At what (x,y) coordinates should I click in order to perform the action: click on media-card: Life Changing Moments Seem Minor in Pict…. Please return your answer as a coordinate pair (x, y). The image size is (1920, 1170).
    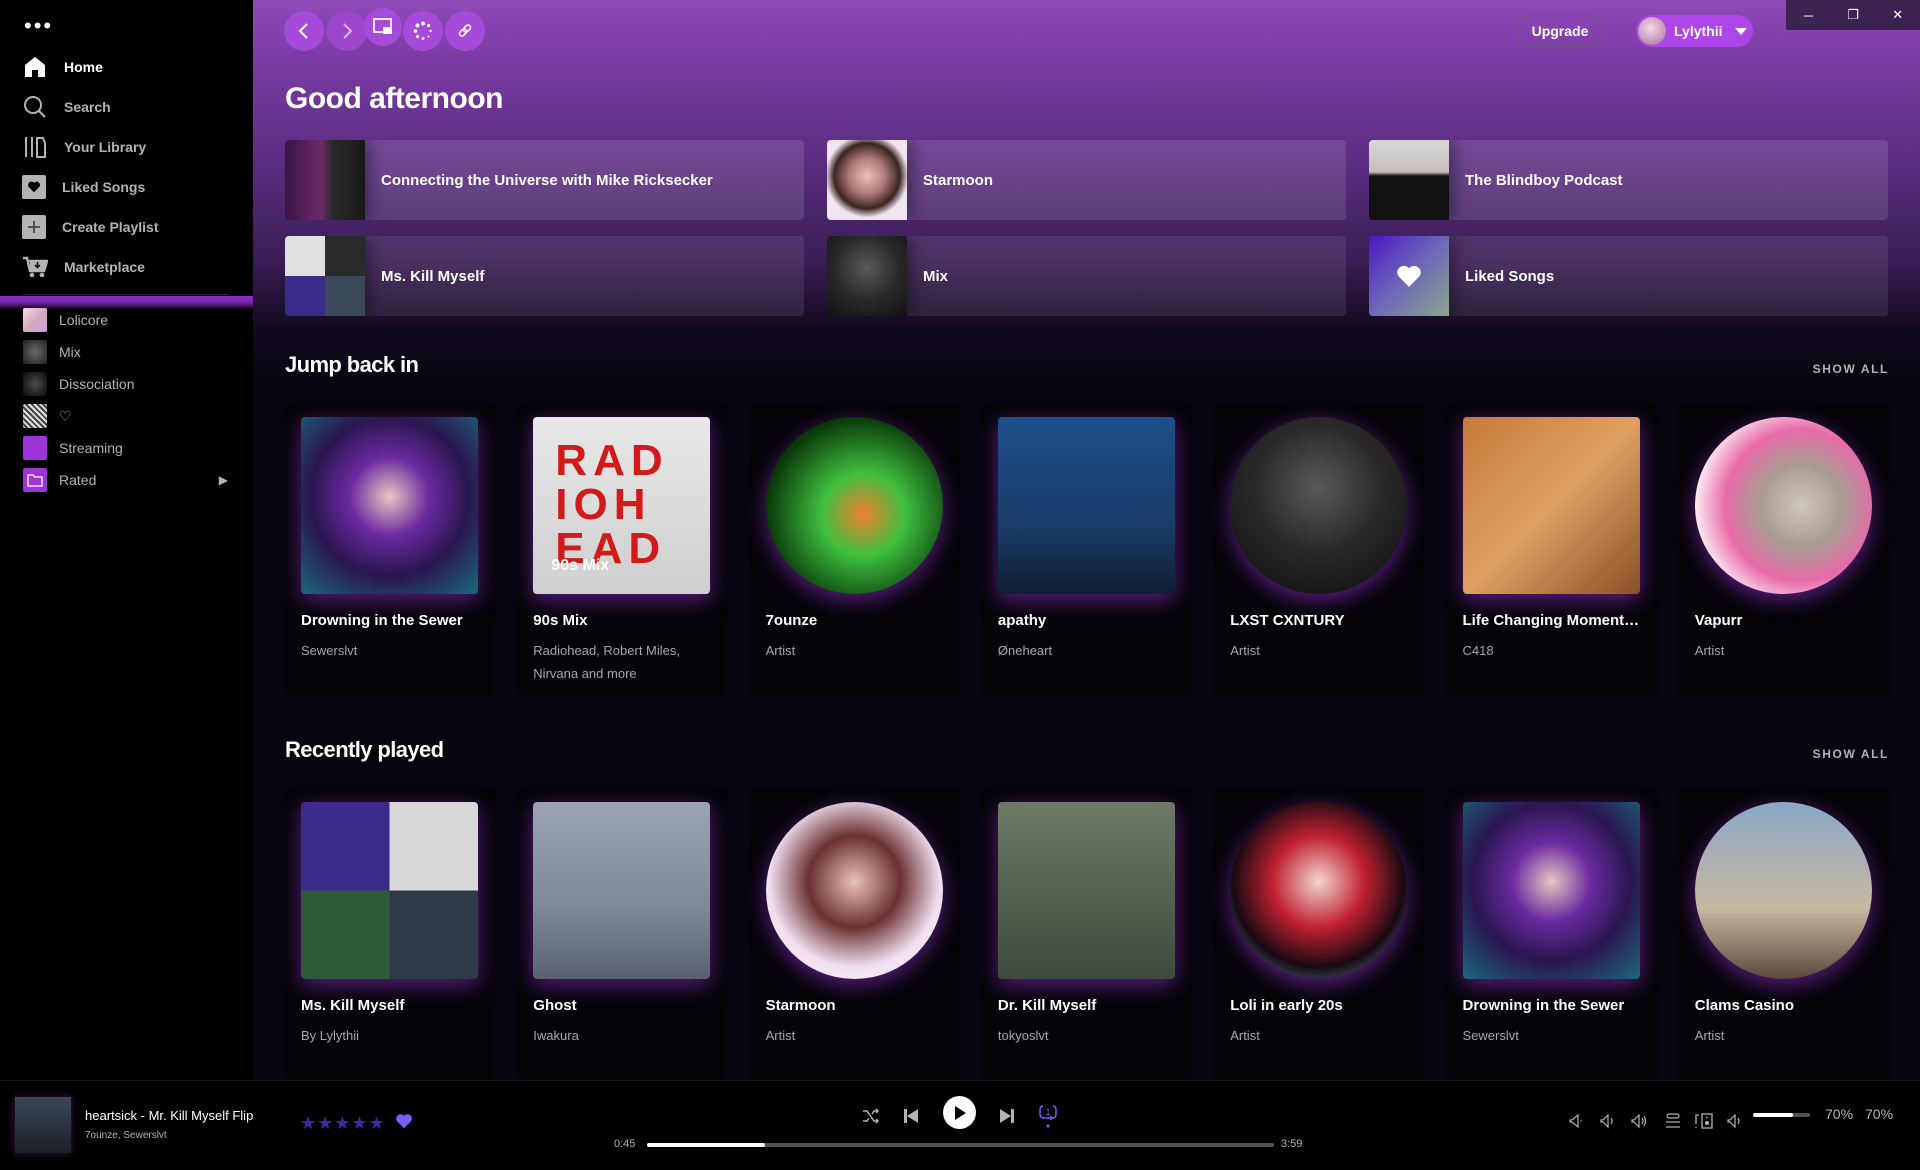
    Looking at the image, I should click on (1551, 550).